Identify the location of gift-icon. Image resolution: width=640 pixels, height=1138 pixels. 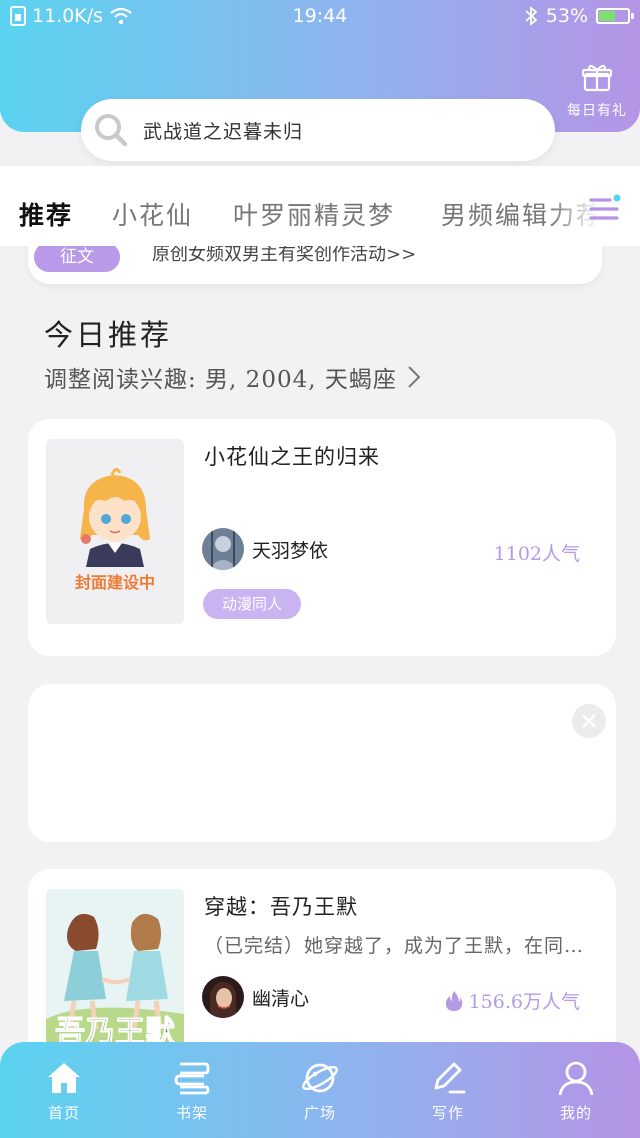
(597, 78).